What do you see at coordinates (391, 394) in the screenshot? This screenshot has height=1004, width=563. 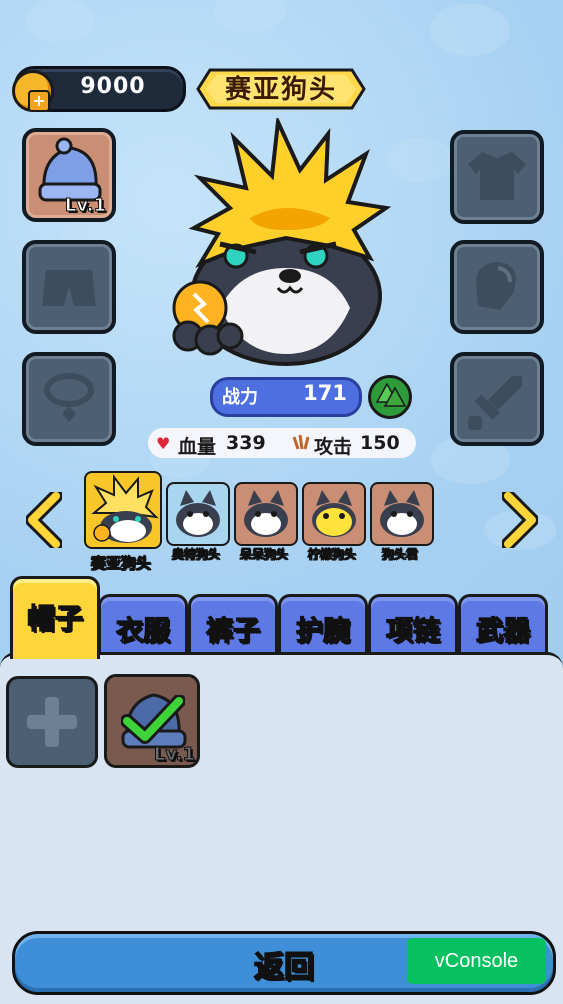 I see `tree-shape-icon` at bounding box center [391, 394].